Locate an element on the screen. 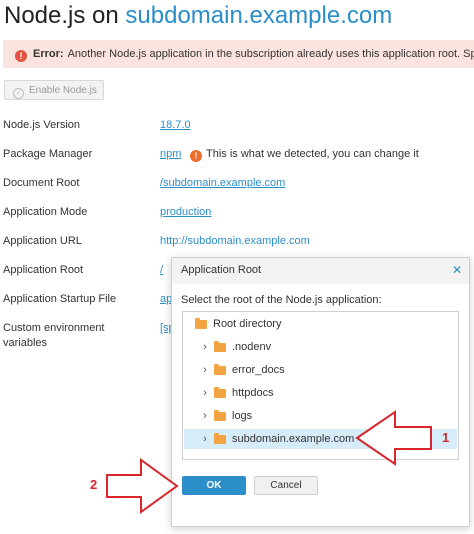  document-root-link: /subdomain.example.com is located at coordinates (222, 183).